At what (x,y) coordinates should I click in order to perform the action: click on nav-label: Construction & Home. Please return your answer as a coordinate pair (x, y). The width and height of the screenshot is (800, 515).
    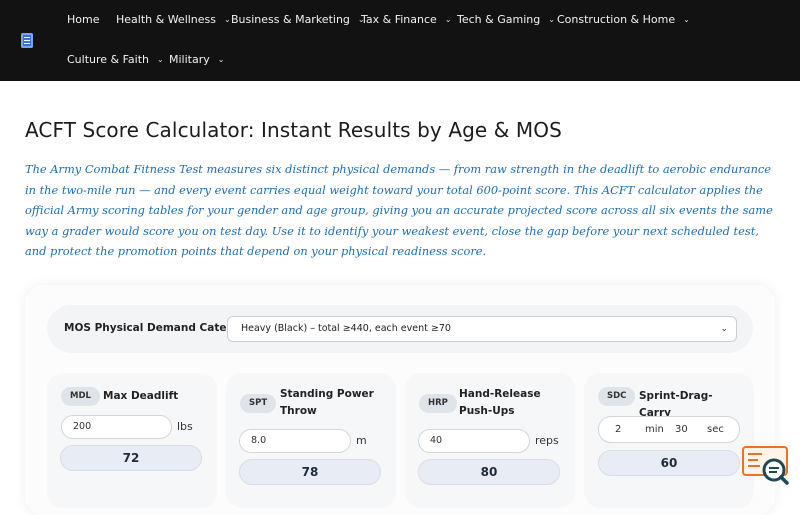
    Looking at the image, I should click on (616, 19).